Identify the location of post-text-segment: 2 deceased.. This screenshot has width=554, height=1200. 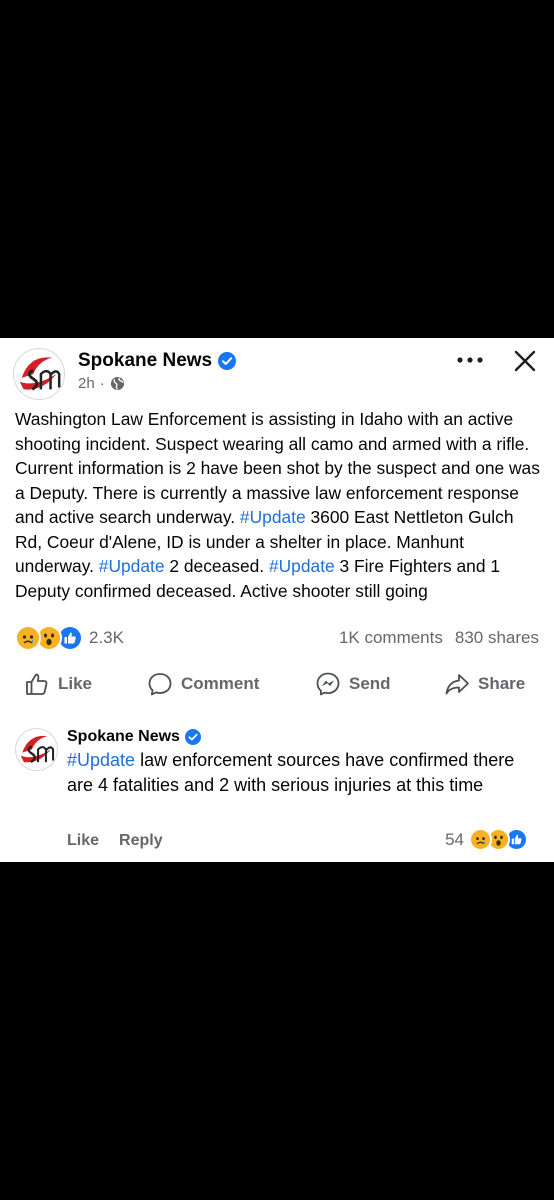
(216, 566).